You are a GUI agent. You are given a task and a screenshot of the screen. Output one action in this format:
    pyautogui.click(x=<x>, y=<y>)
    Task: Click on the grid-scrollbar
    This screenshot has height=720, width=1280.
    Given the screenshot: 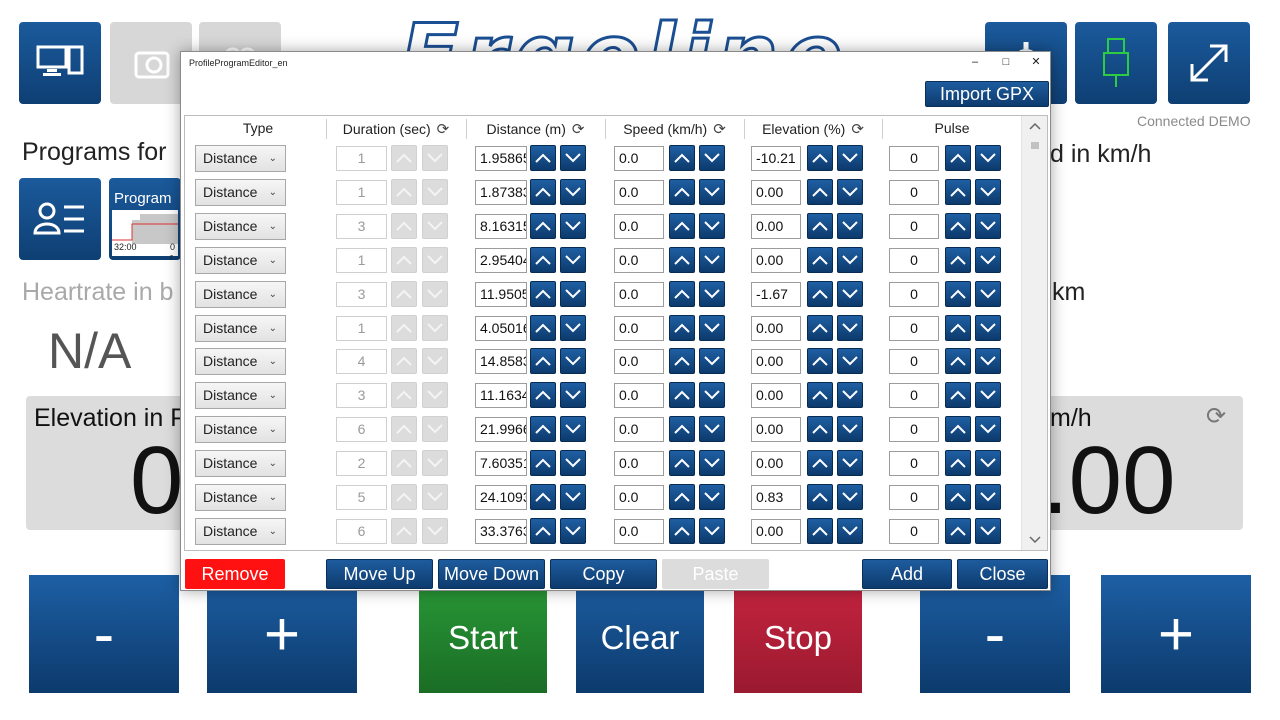 What is the action you would take?
    pyautogui.click(x=1034, y=333)
    